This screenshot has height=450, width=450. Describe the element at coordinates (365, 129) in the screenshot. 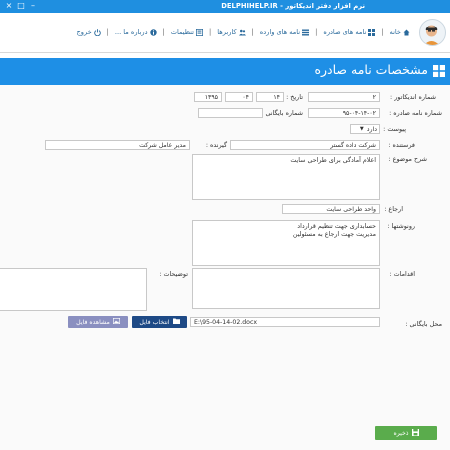

I see `attachment-select: دارد ▼` at that location.